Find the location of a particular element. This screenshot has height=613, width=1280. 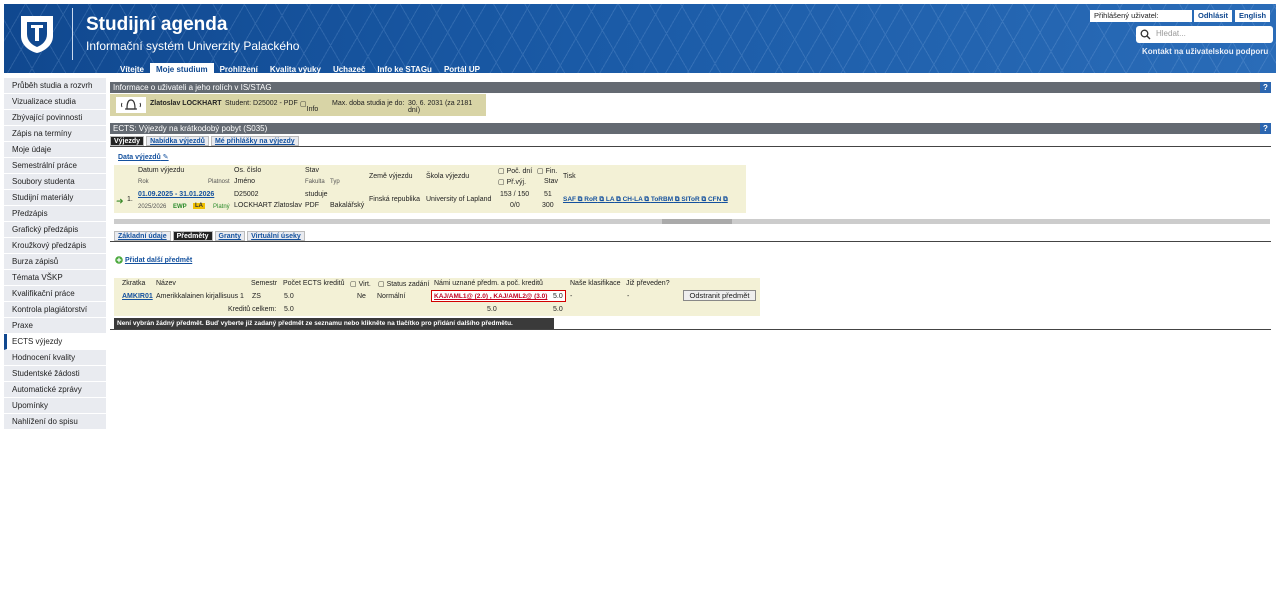

max-study-value: 30. 6. 2031 (za 2181 dní) is located at coordinates (440, 107).